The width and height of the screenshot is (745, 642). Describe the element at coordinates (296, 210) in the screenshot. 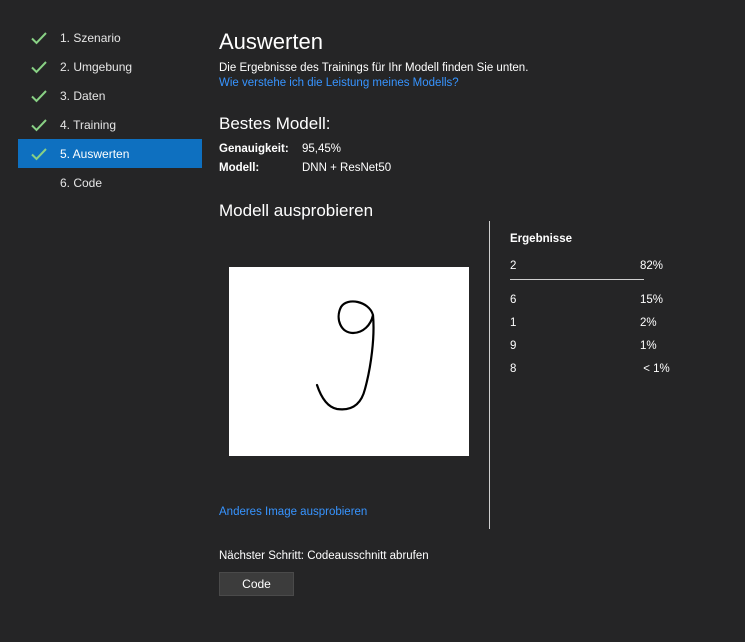

I see `try-model-title: Modell ausprobieren` at that location.